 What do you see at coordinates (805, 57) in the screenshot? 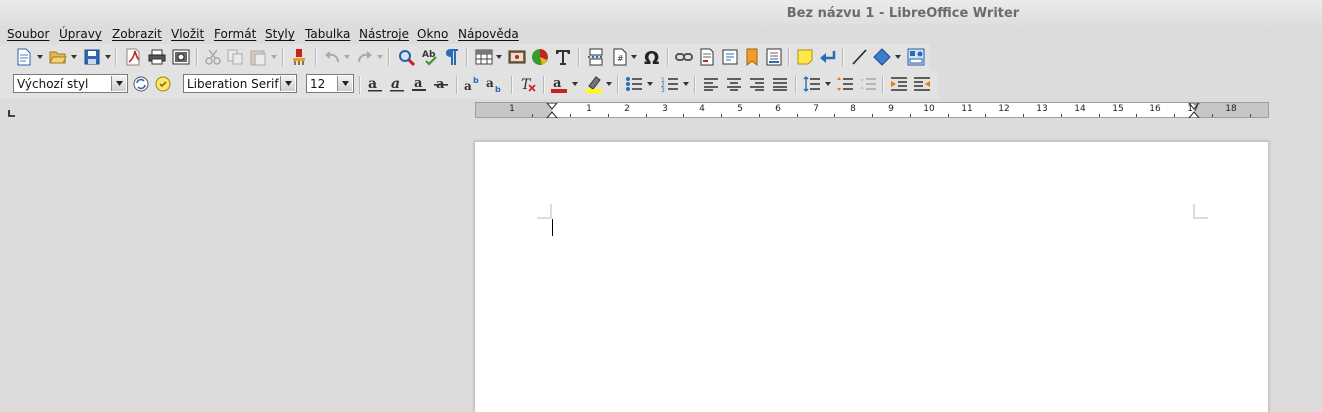
I see `comment-icon` at bounding box center [805, 57].